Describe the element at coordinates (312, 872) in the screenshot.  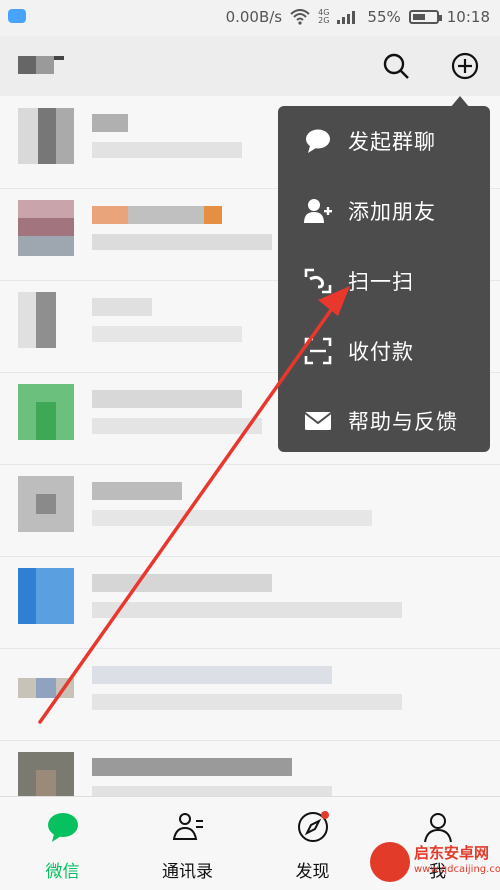
I see `tab-label: 发现` at that location.